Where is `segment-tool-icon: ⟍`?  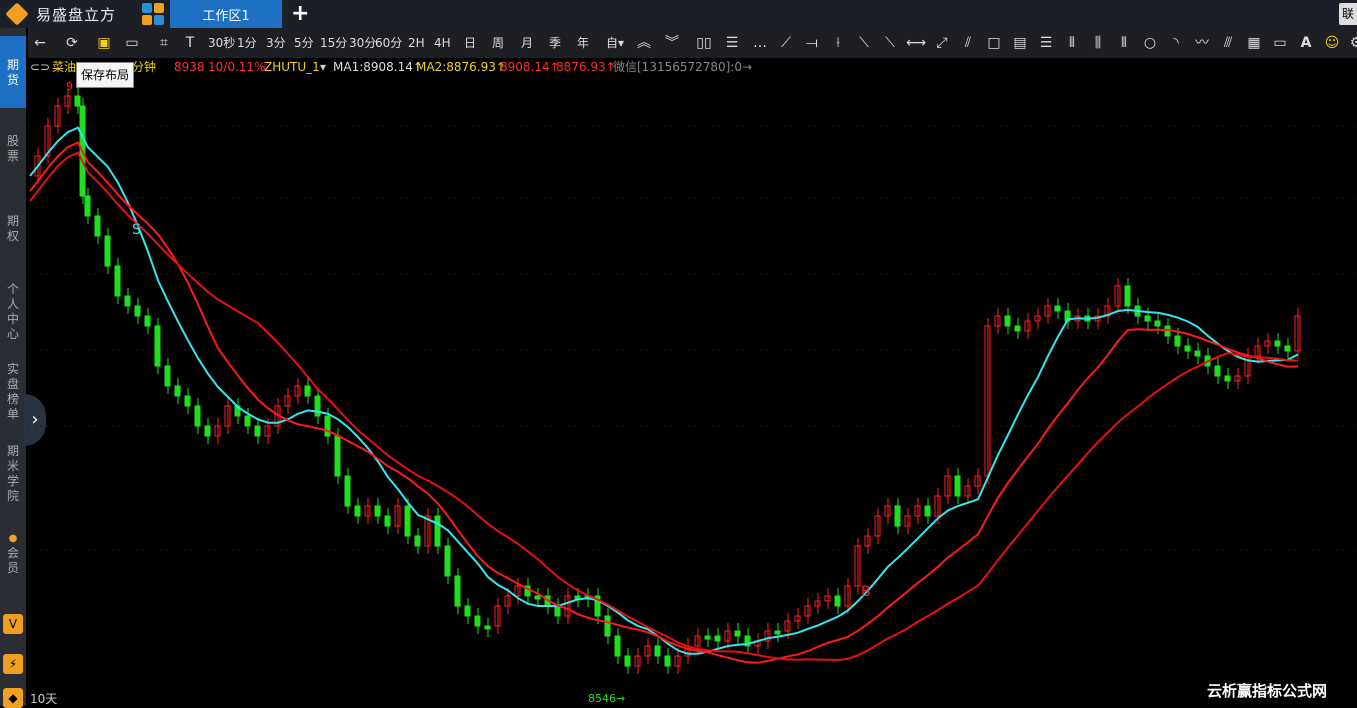
segment-tool-icon: ⟍ is located at coordinates (890, 43).